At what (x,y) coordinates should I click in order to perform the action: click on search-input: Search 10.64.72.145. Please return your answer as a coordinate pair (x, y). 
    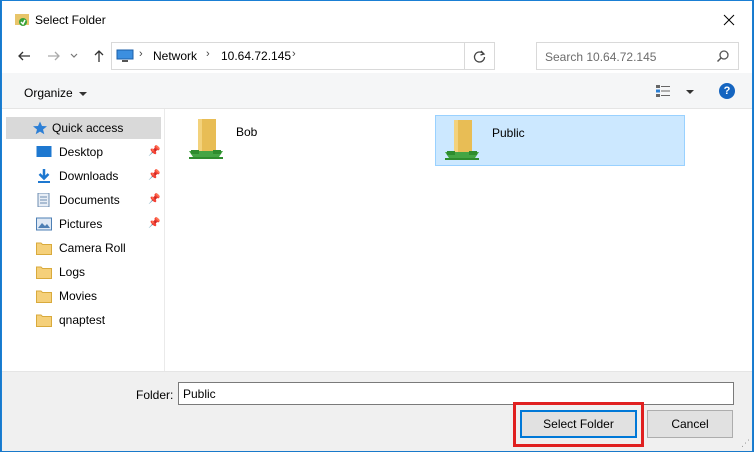
    Looking at the image, I should click on (600, 57).